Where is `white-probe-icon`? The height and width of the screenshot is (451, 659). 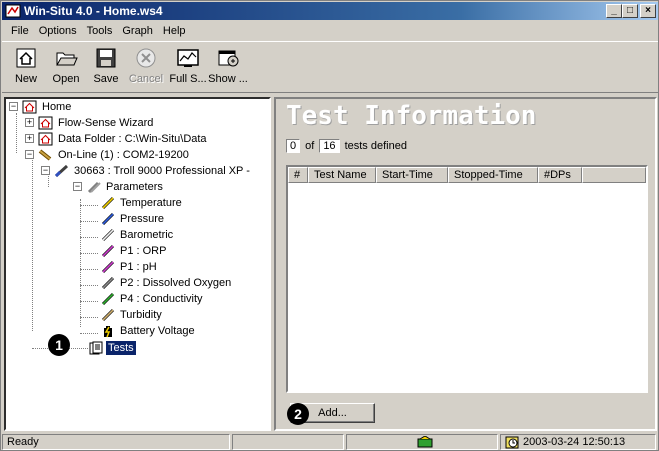 white-probe-icon is located at coordinates (108, 235).